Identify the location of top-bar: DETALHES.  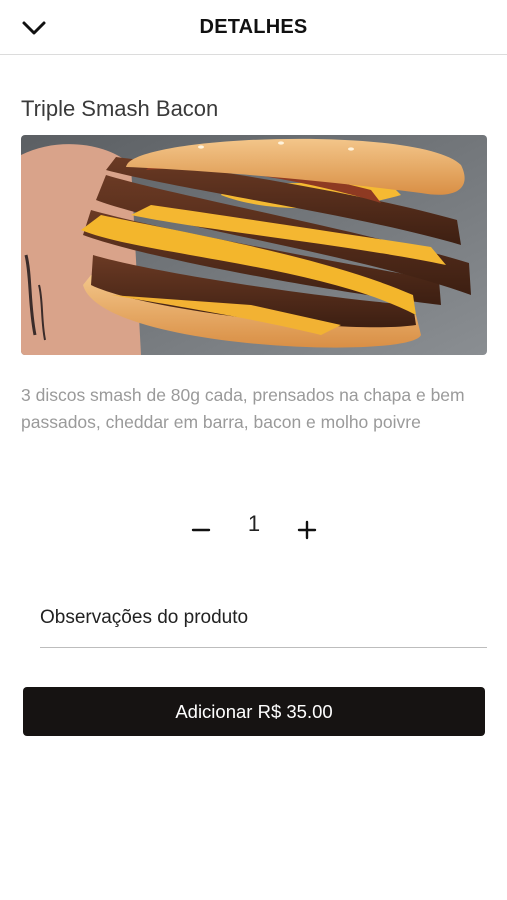
(253, 27).